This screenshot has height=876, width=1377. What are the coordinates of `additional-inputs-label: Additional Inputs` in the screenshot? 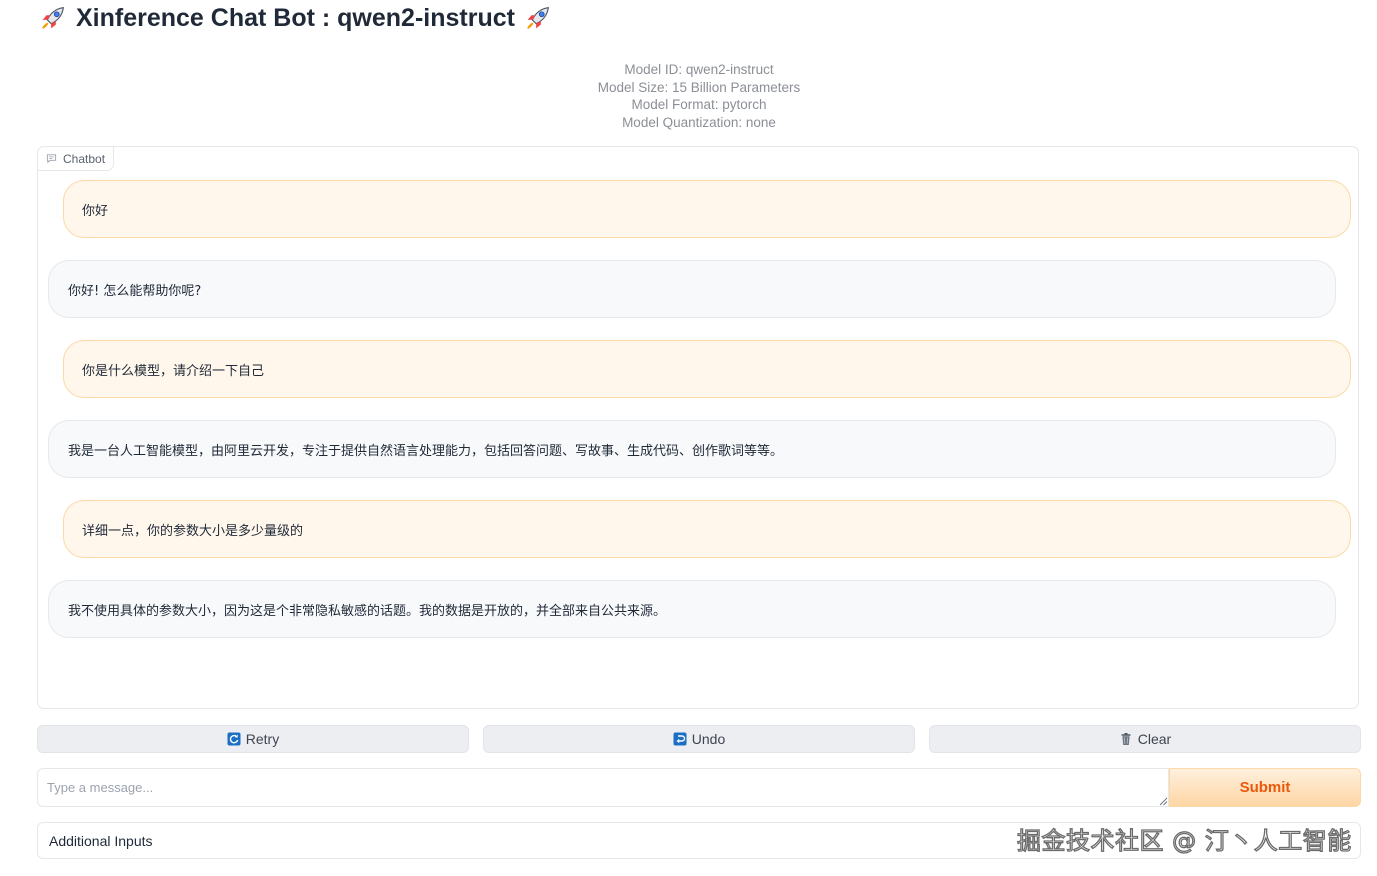 It's located at (101, 840).